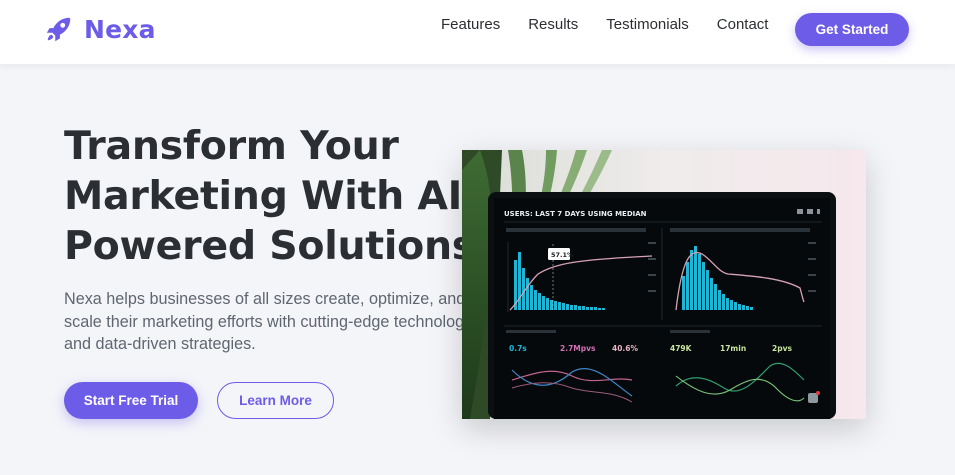  I want to click on nav-links: Features Results Testimonials Contact, so click(604, 24).